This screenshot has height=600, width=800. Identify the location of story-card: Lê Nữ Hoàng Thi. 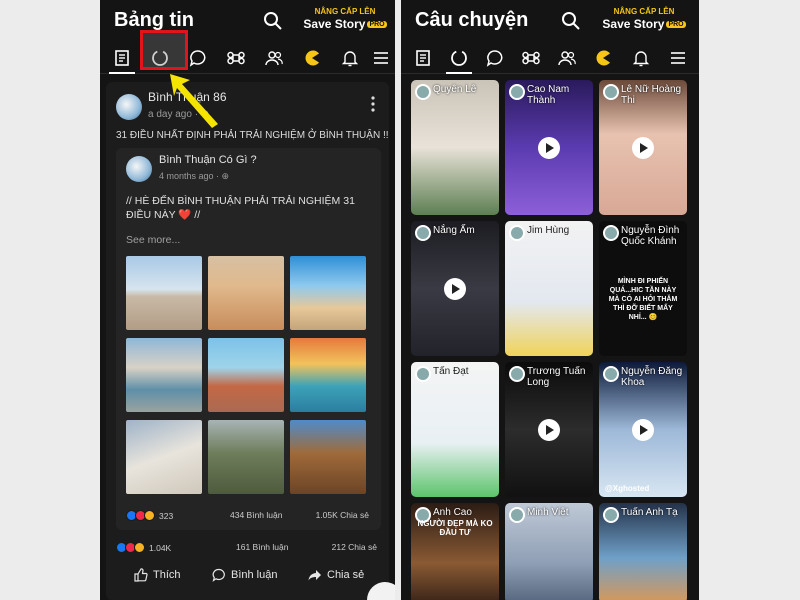
(643, 147).